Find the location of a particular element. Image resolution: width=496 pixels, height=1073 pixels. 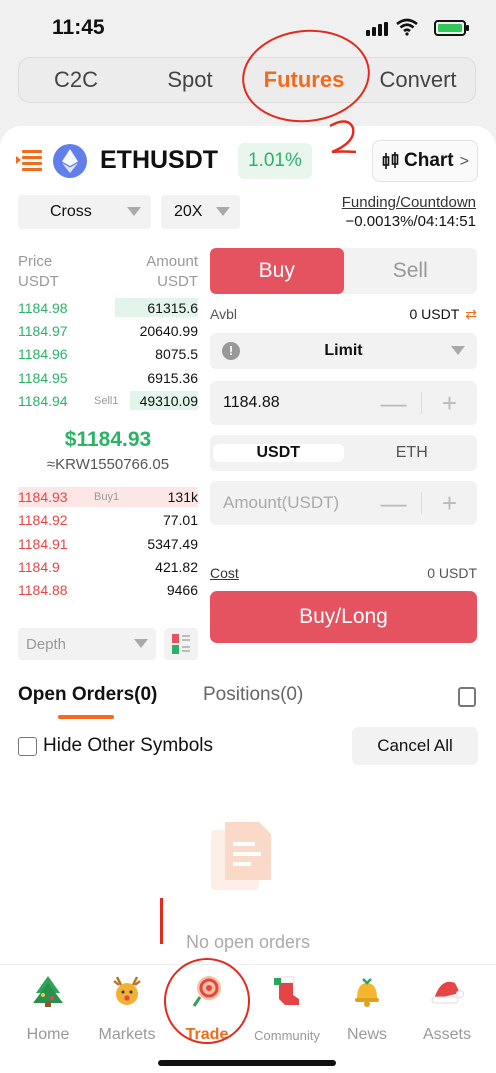

amount-increment-button: + is located at coordinates (449, 503).